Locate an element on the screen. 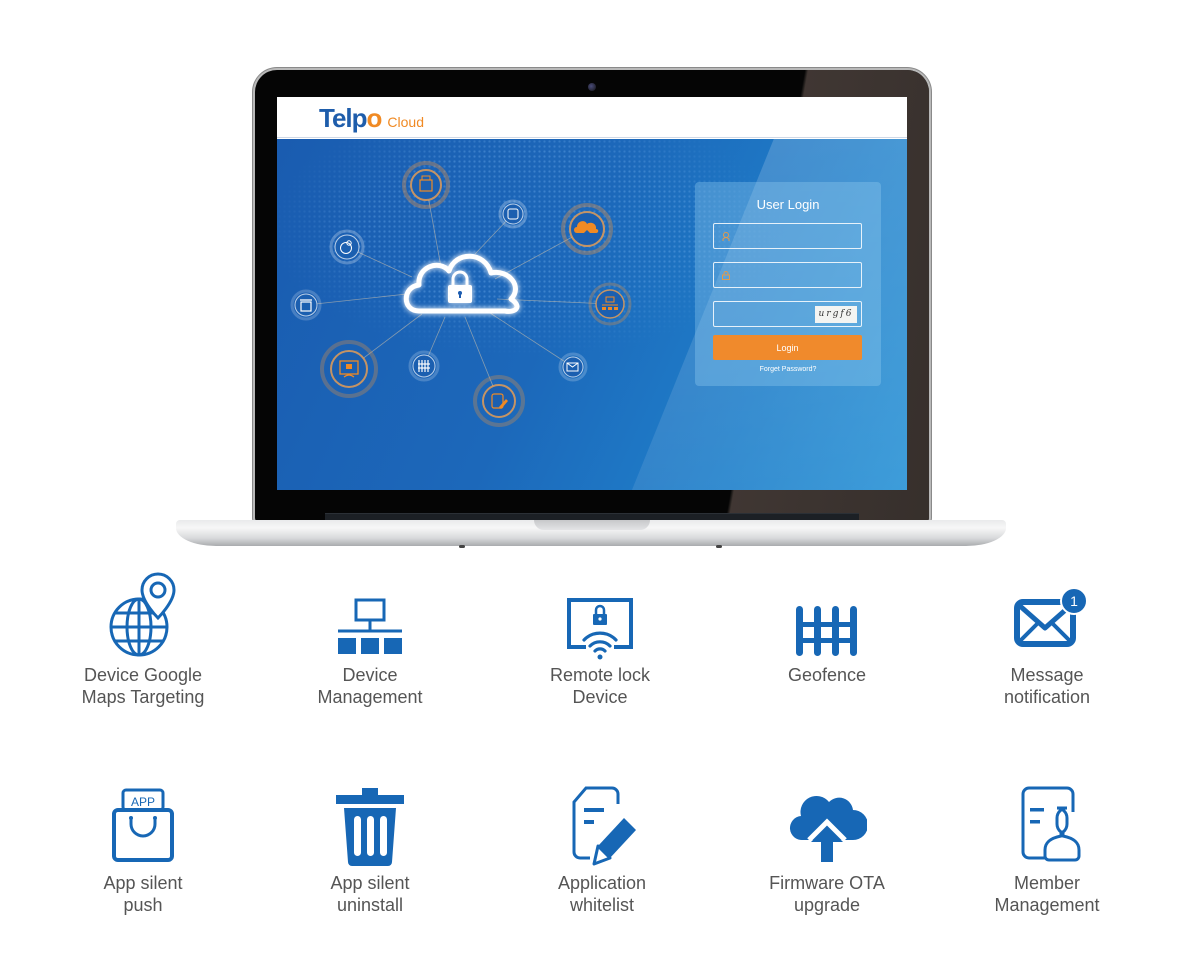  node-message is located at coordinates (573, 367).